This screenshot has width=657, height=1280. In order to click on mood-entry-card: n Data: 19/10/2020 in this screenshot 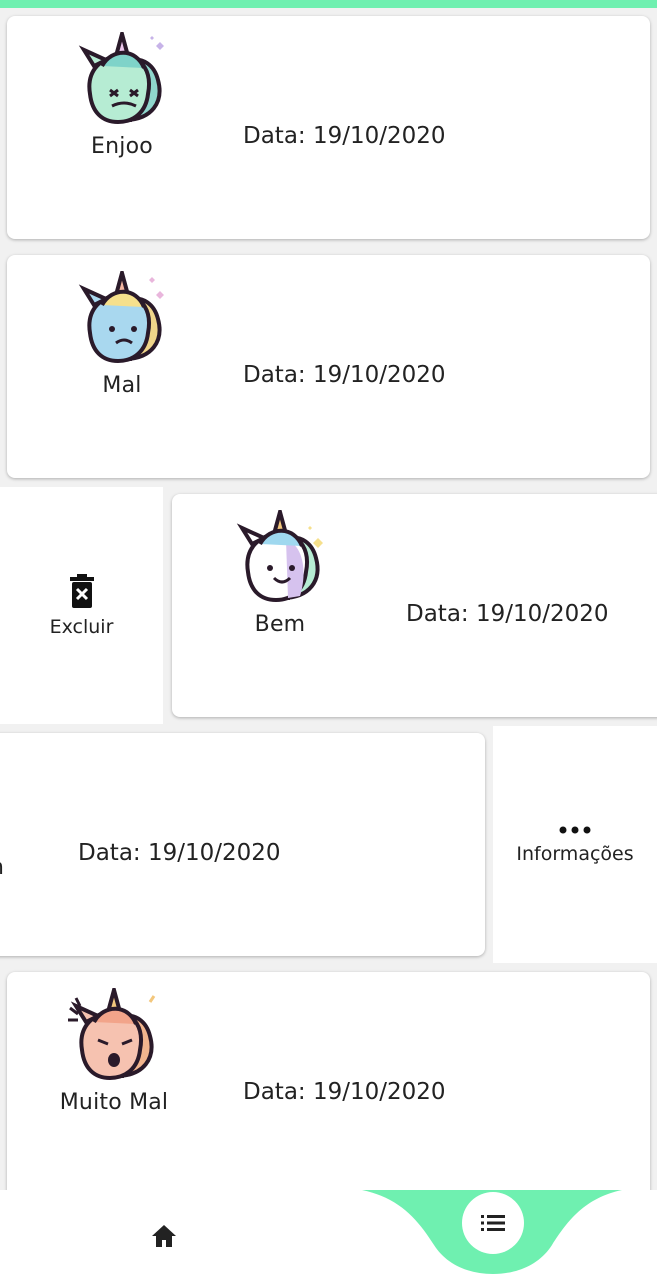, I will do `click(242, 844)`.